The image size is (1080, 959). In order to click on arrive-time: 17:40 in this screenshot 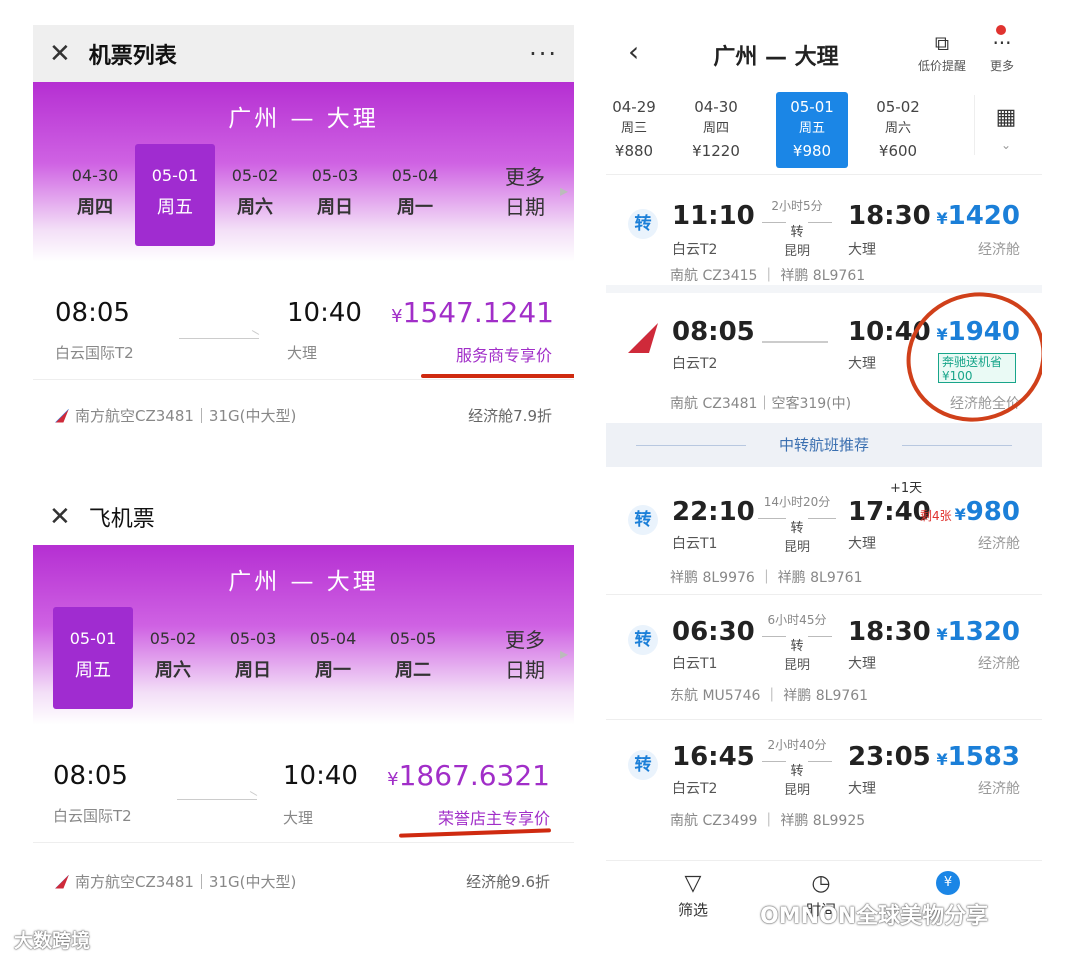, I will do `click(889, 512)`.